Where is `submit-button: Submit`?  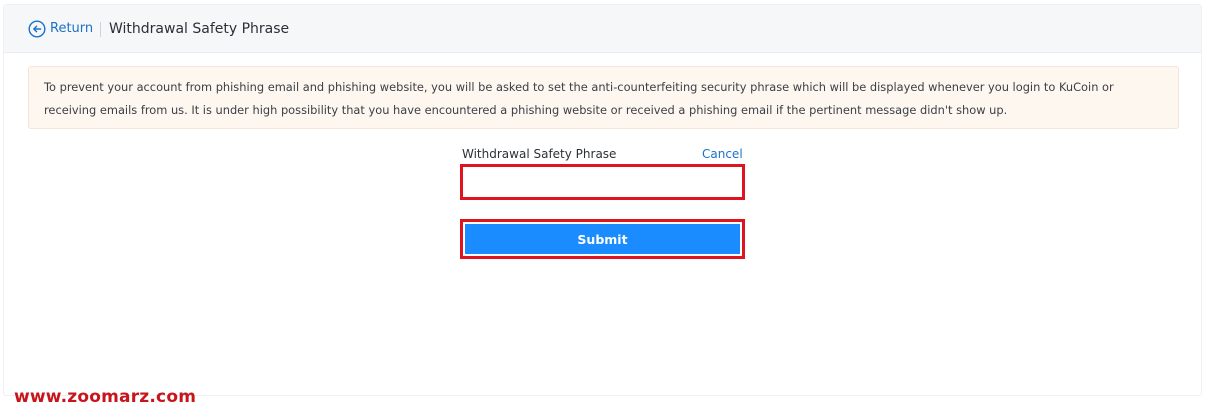 submit-button: Submit is located at coordinates (602, 239).